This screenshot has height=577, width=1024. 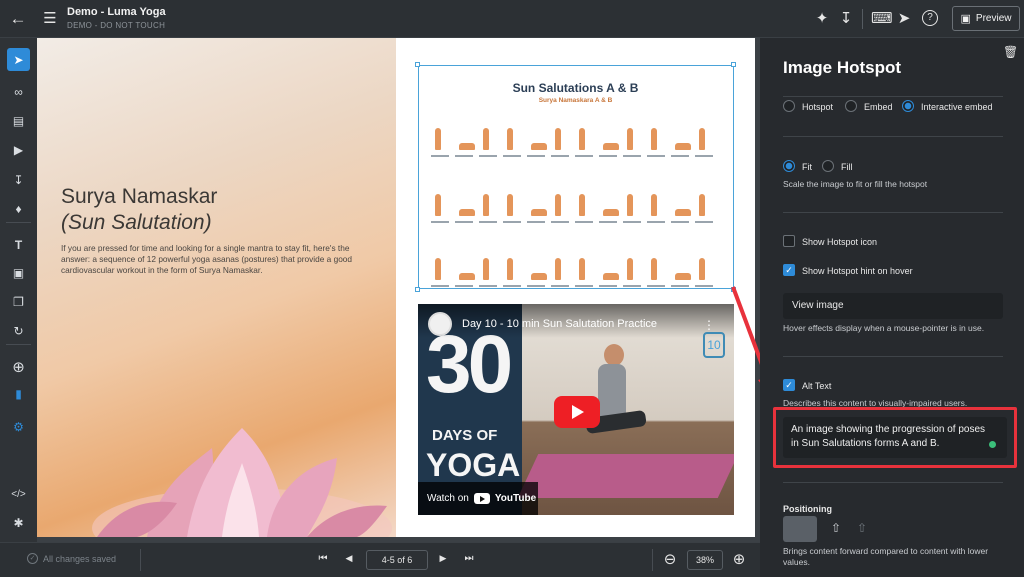 I want to click on text-tool-icon: T, so click(x=18, y=244).